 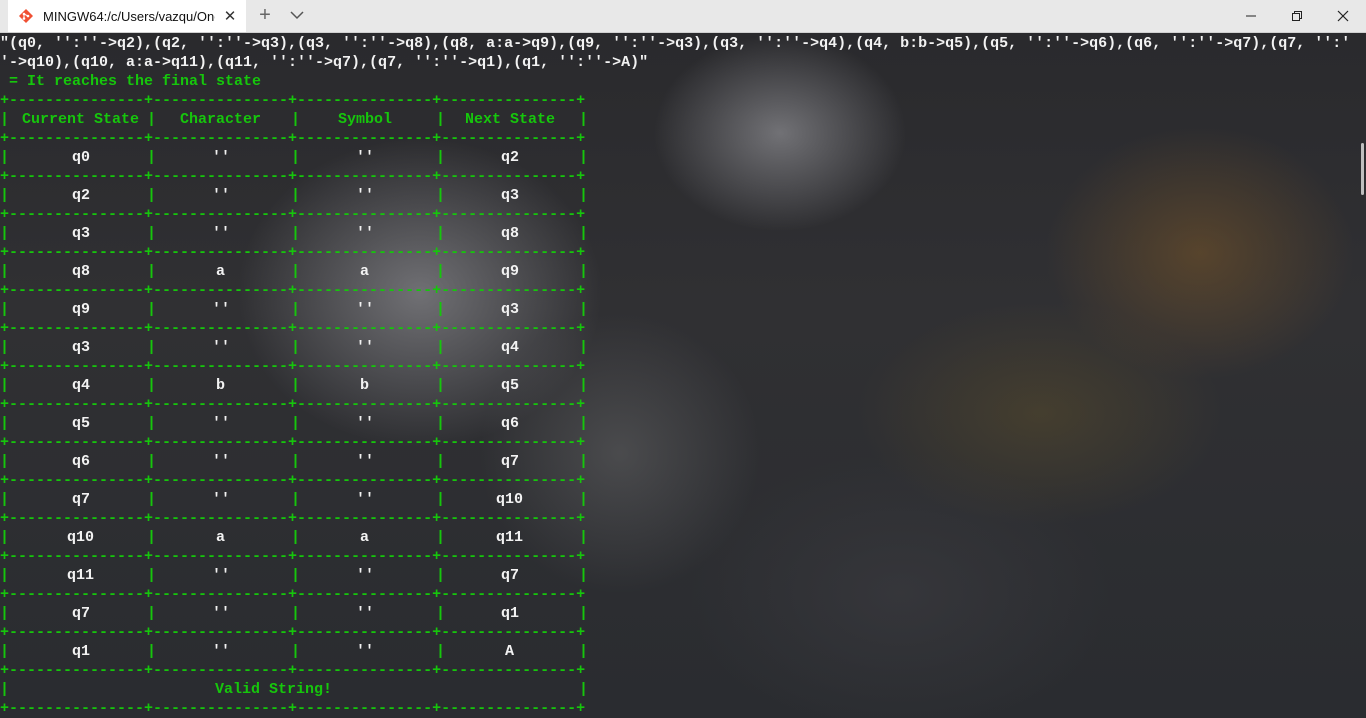 What do you see at coordinates (294, 651) in the screenshot?
I see `table-row: | | | | | q1 '' '' A` at bounding box center [294, 651].